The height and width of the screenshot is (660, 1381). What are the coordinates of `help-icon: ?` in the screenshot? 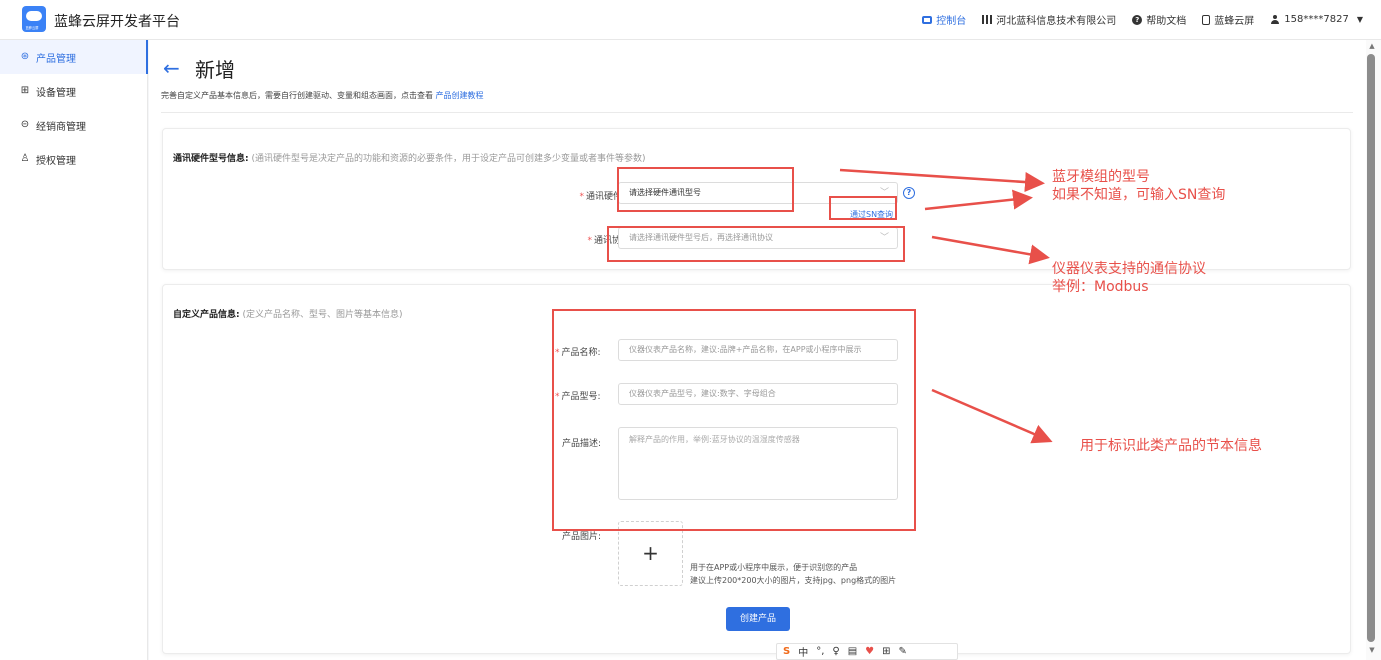 It's located at (909, 193).